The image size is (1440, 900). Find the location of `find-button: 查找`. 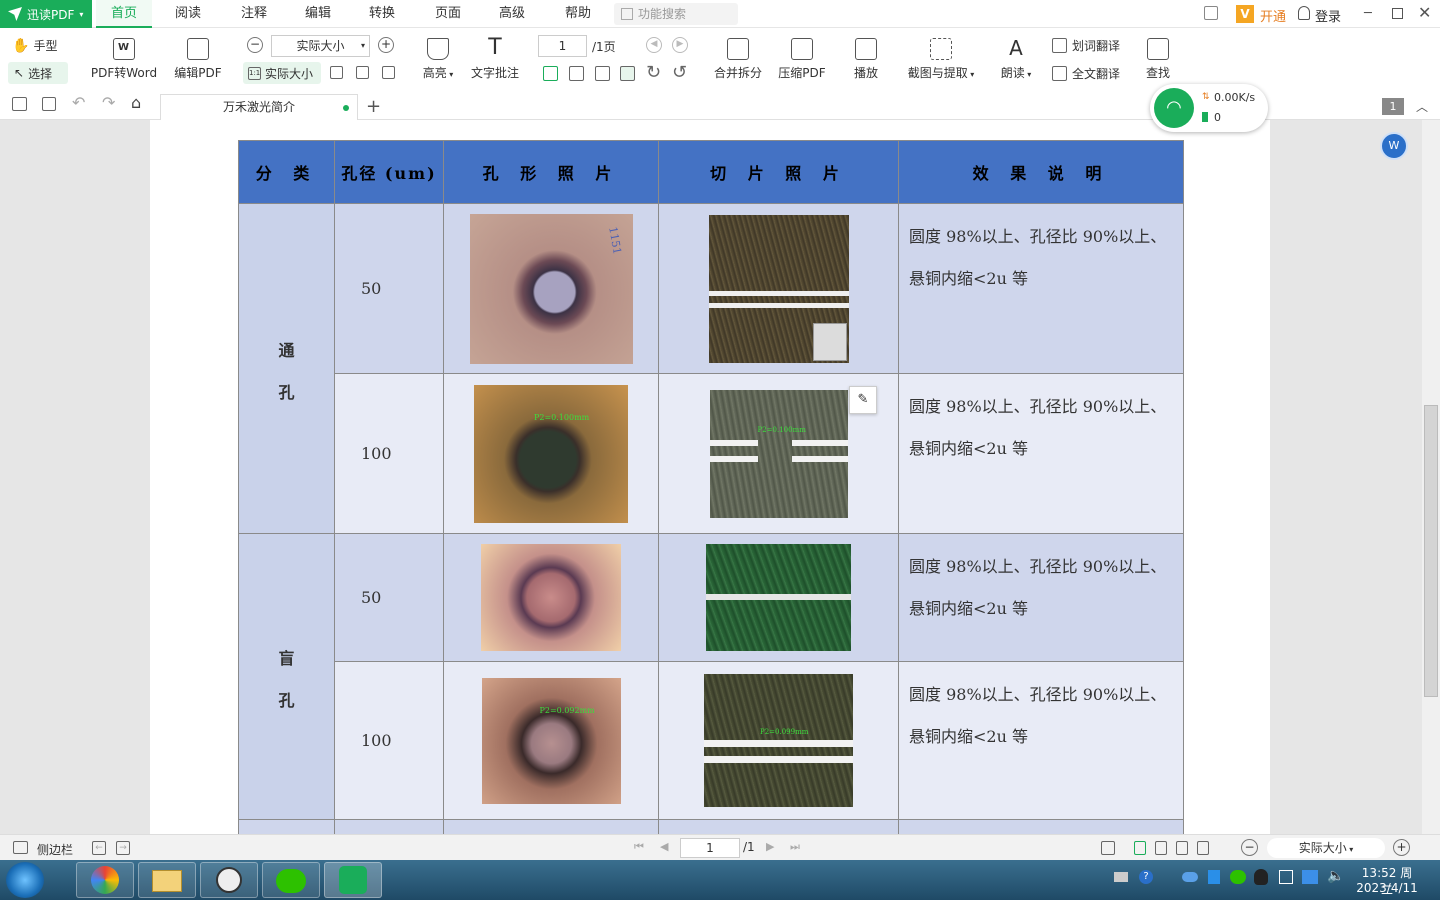

find-button: 查找 is located at coordinates (1158, 59).